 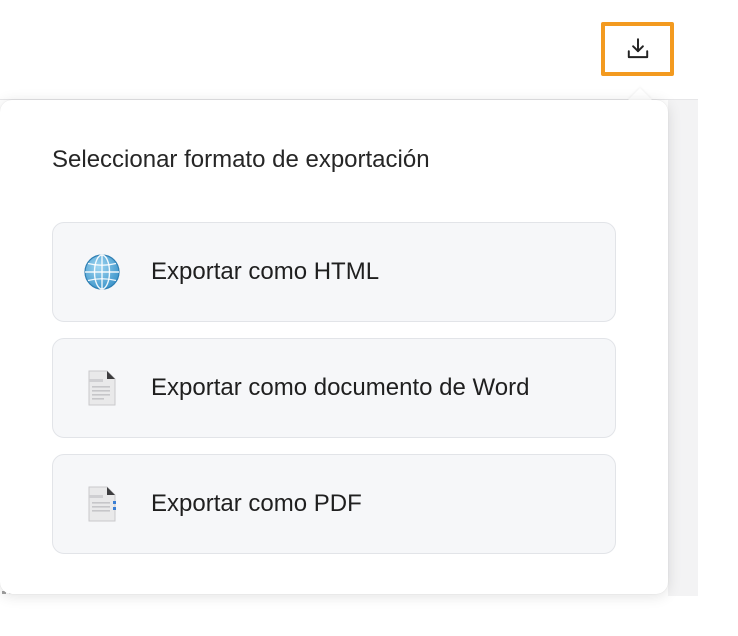 What do you see at coordinates (102, 504) in the screenshot?
I see `pdf-document-icon` at bounding box center [102, 504].